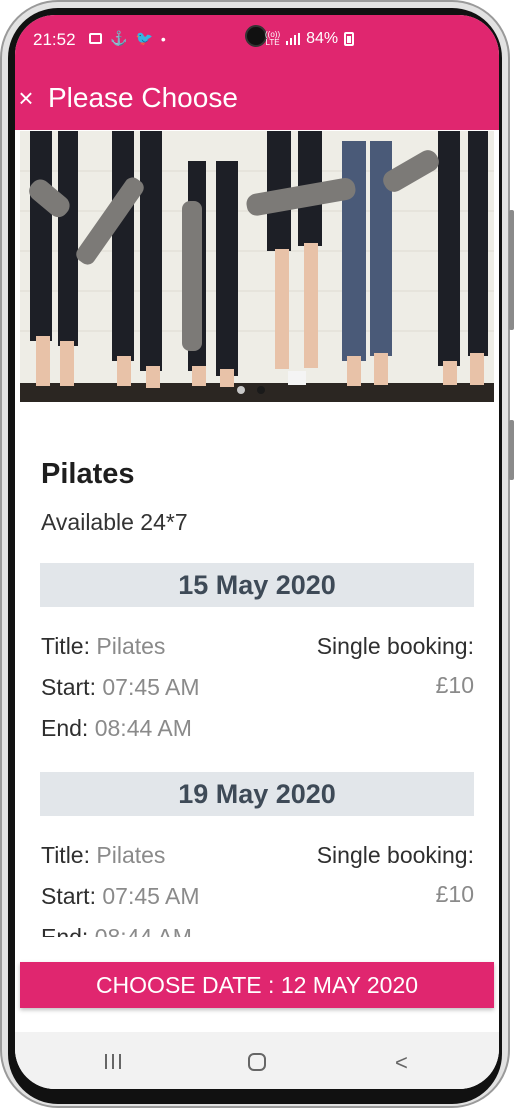 This screenshot has width=514, height=1112. I want to click on app-bar: × Please Choose, so click(257, 98).